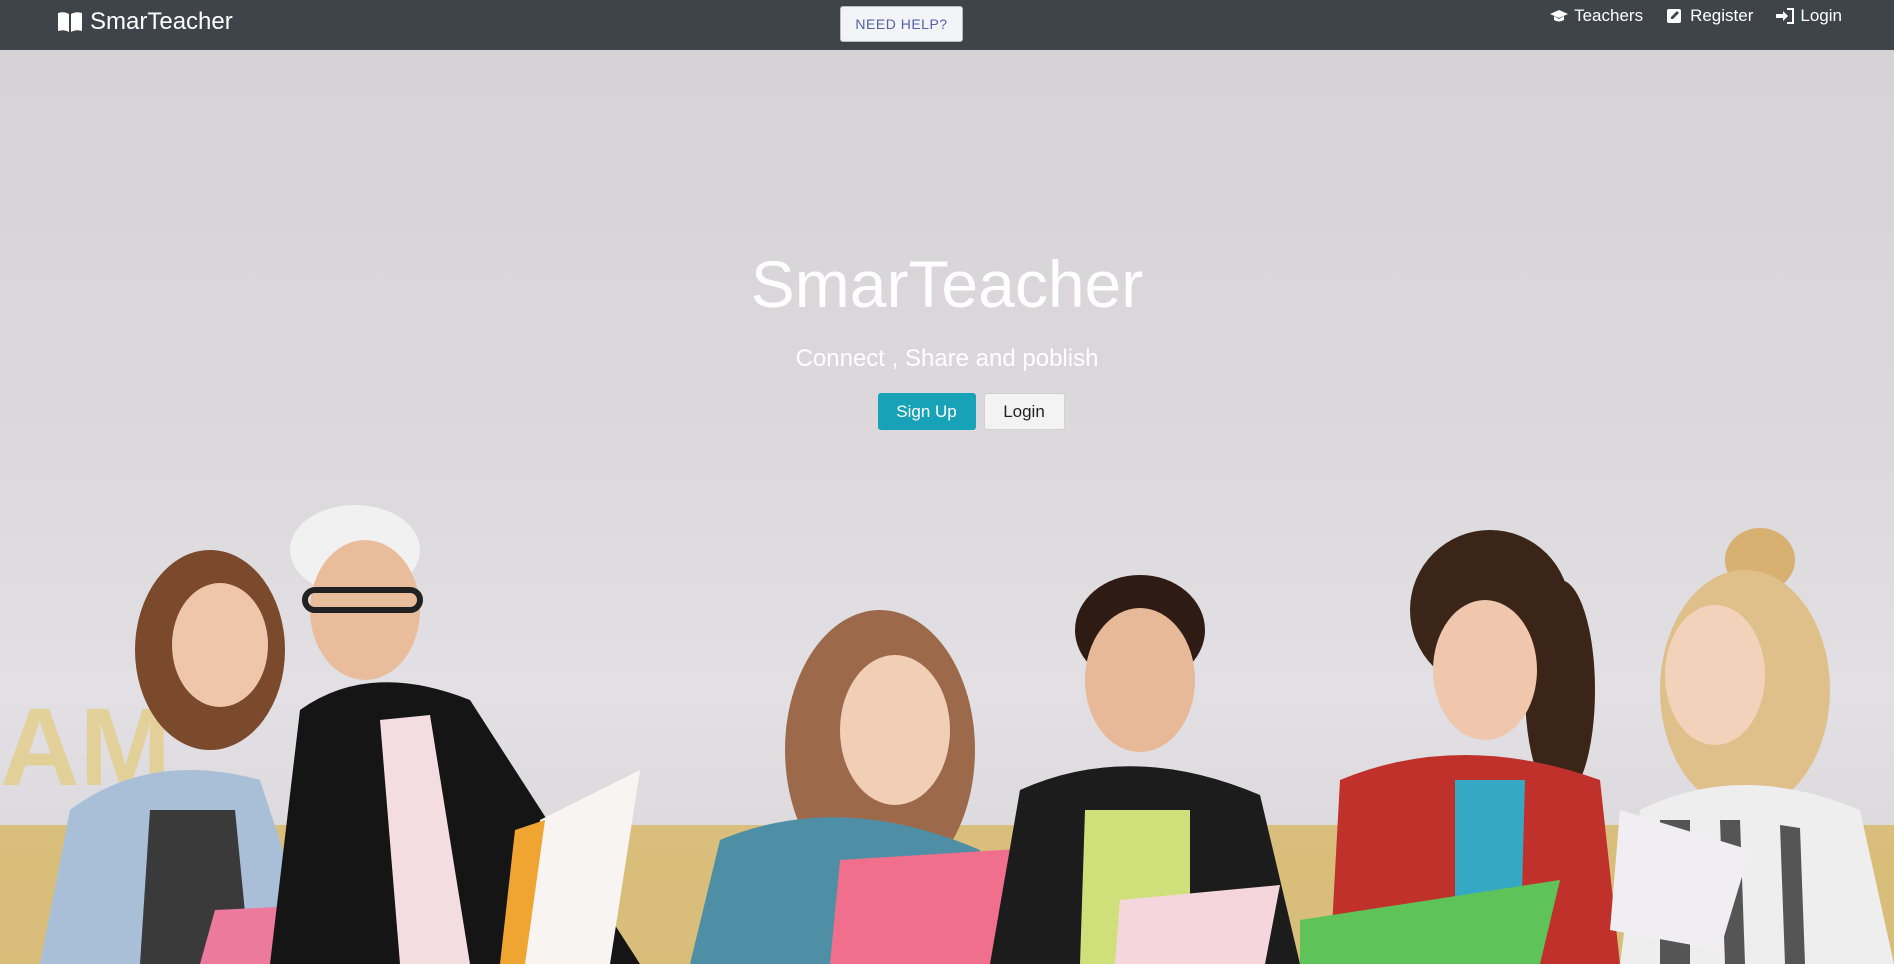  Describe the element at coordinates (947, 284) in the screenshot. I see `hero-title: SmarTeacher` at that location.